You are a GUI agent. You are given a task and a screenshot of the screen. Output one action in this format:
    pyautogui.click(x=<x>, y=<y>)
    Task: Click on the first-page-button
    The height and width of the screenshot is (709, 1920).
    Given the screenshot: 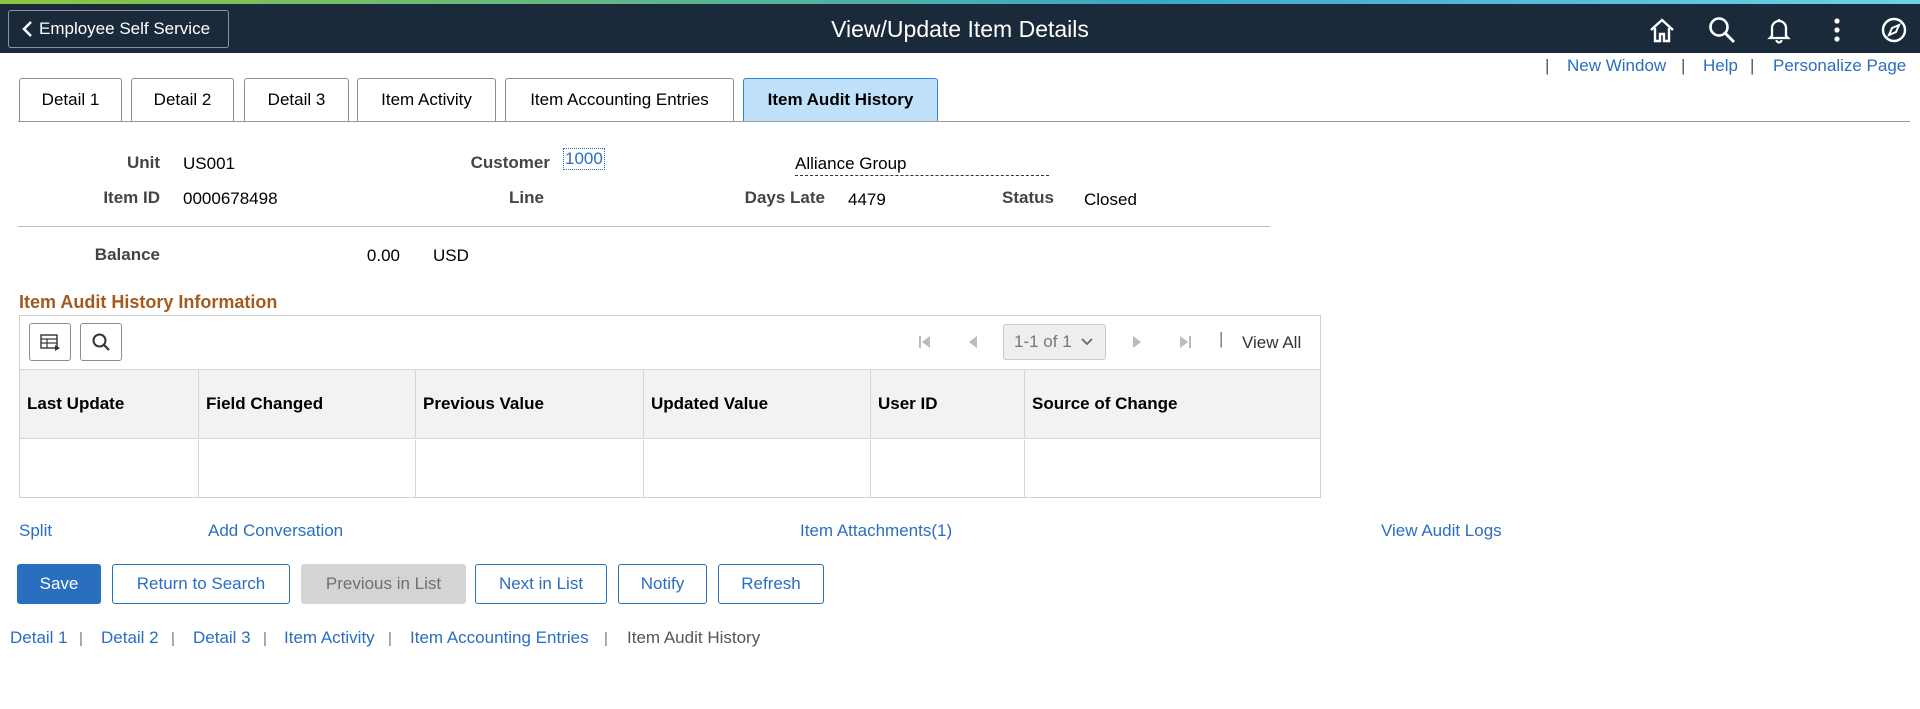 What is the action you would take?
    pyautogui.click(x=925, y=342)
    